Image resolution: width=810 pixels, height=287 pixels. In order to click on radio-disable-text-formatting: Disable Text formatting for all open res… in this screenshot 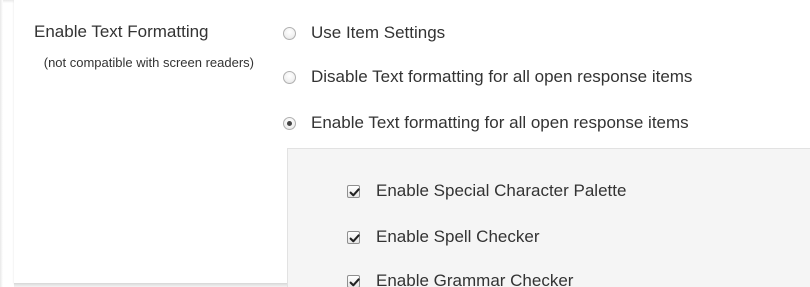, I will do `click(487, 77)`.